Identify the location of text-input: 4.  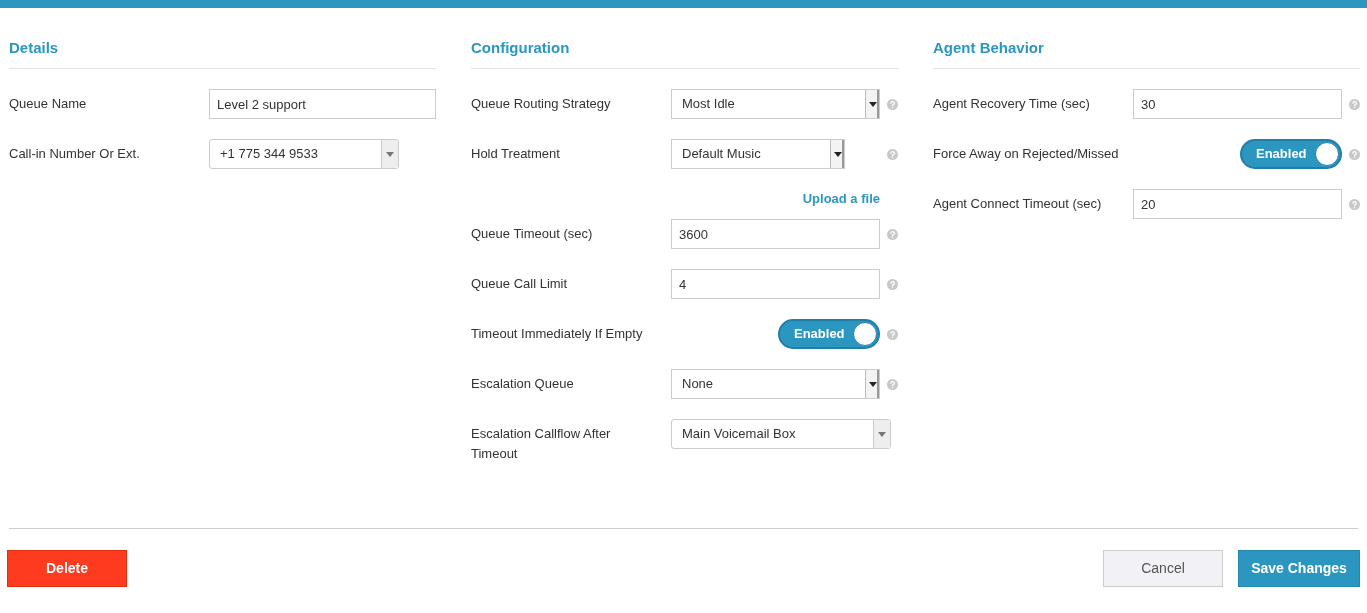
(775, 284).